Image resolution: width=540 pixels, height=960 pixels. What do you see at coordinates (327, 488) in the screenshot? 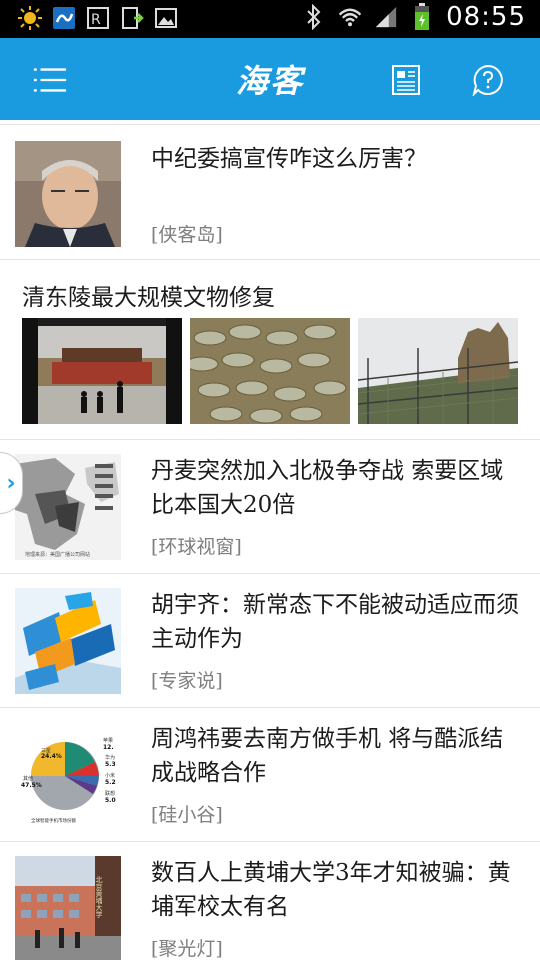
I see `news-headline: 丹麦突然加入北极争夺战 索要区域比本国大20倍` at bounding box center [327, 488].